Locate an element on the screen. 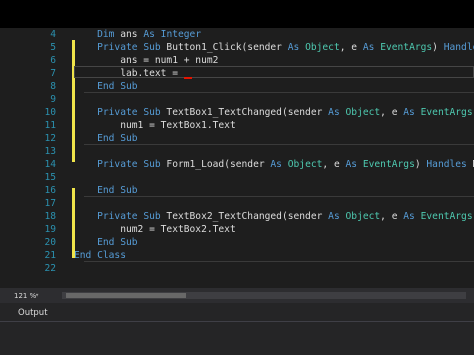 This screenshot has width=474, height=355. code-line: 15 is located at coordinates (237, 177).